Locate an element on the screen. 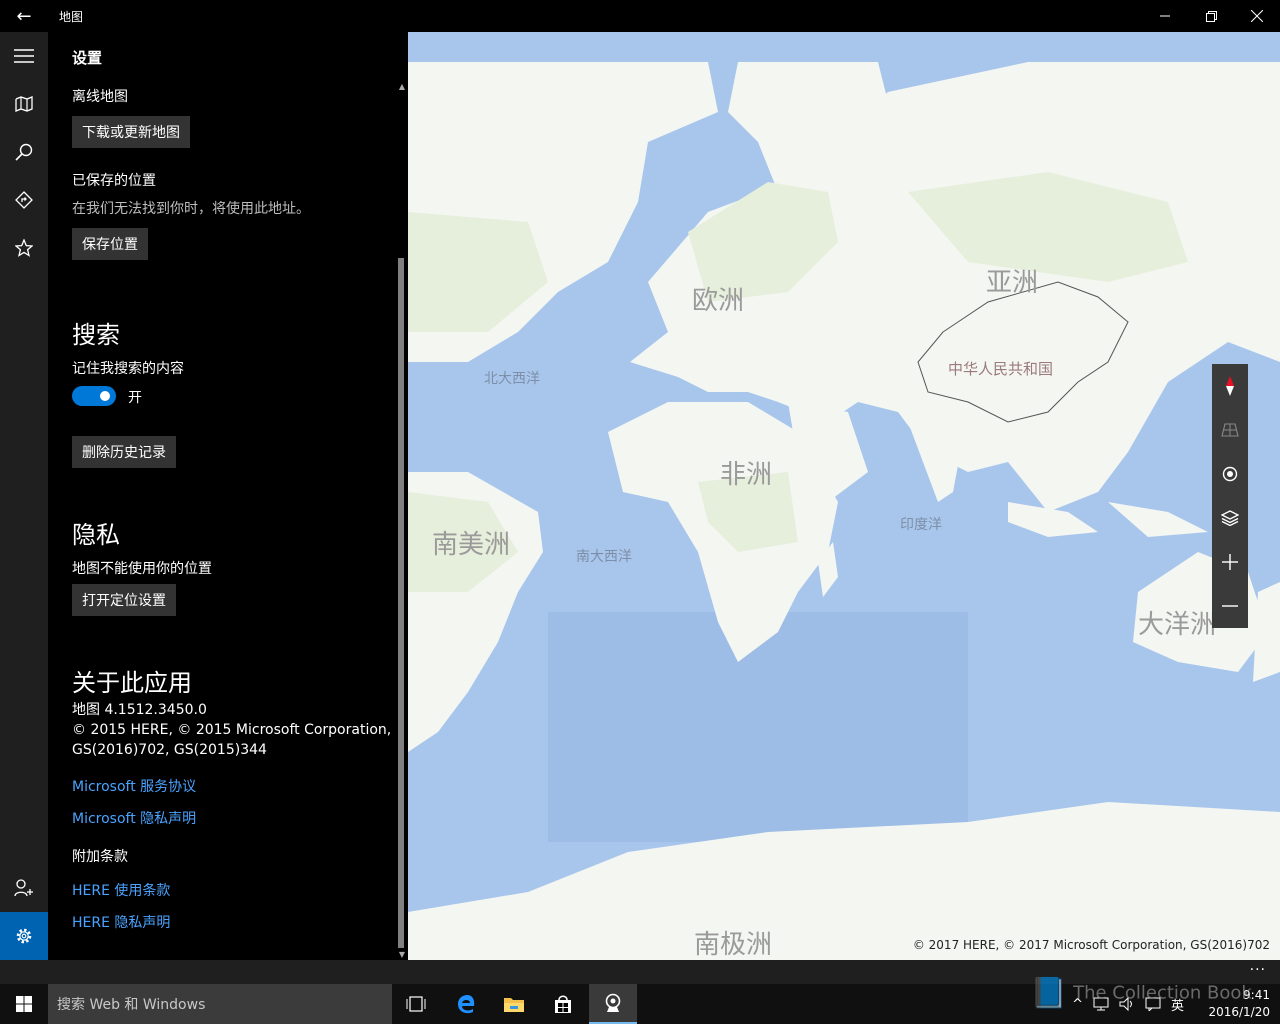 Image resolution: width=1280 pixels, height=1024 pixels. map-label-europe: 欧洲 is located at coordinates (718, 301).